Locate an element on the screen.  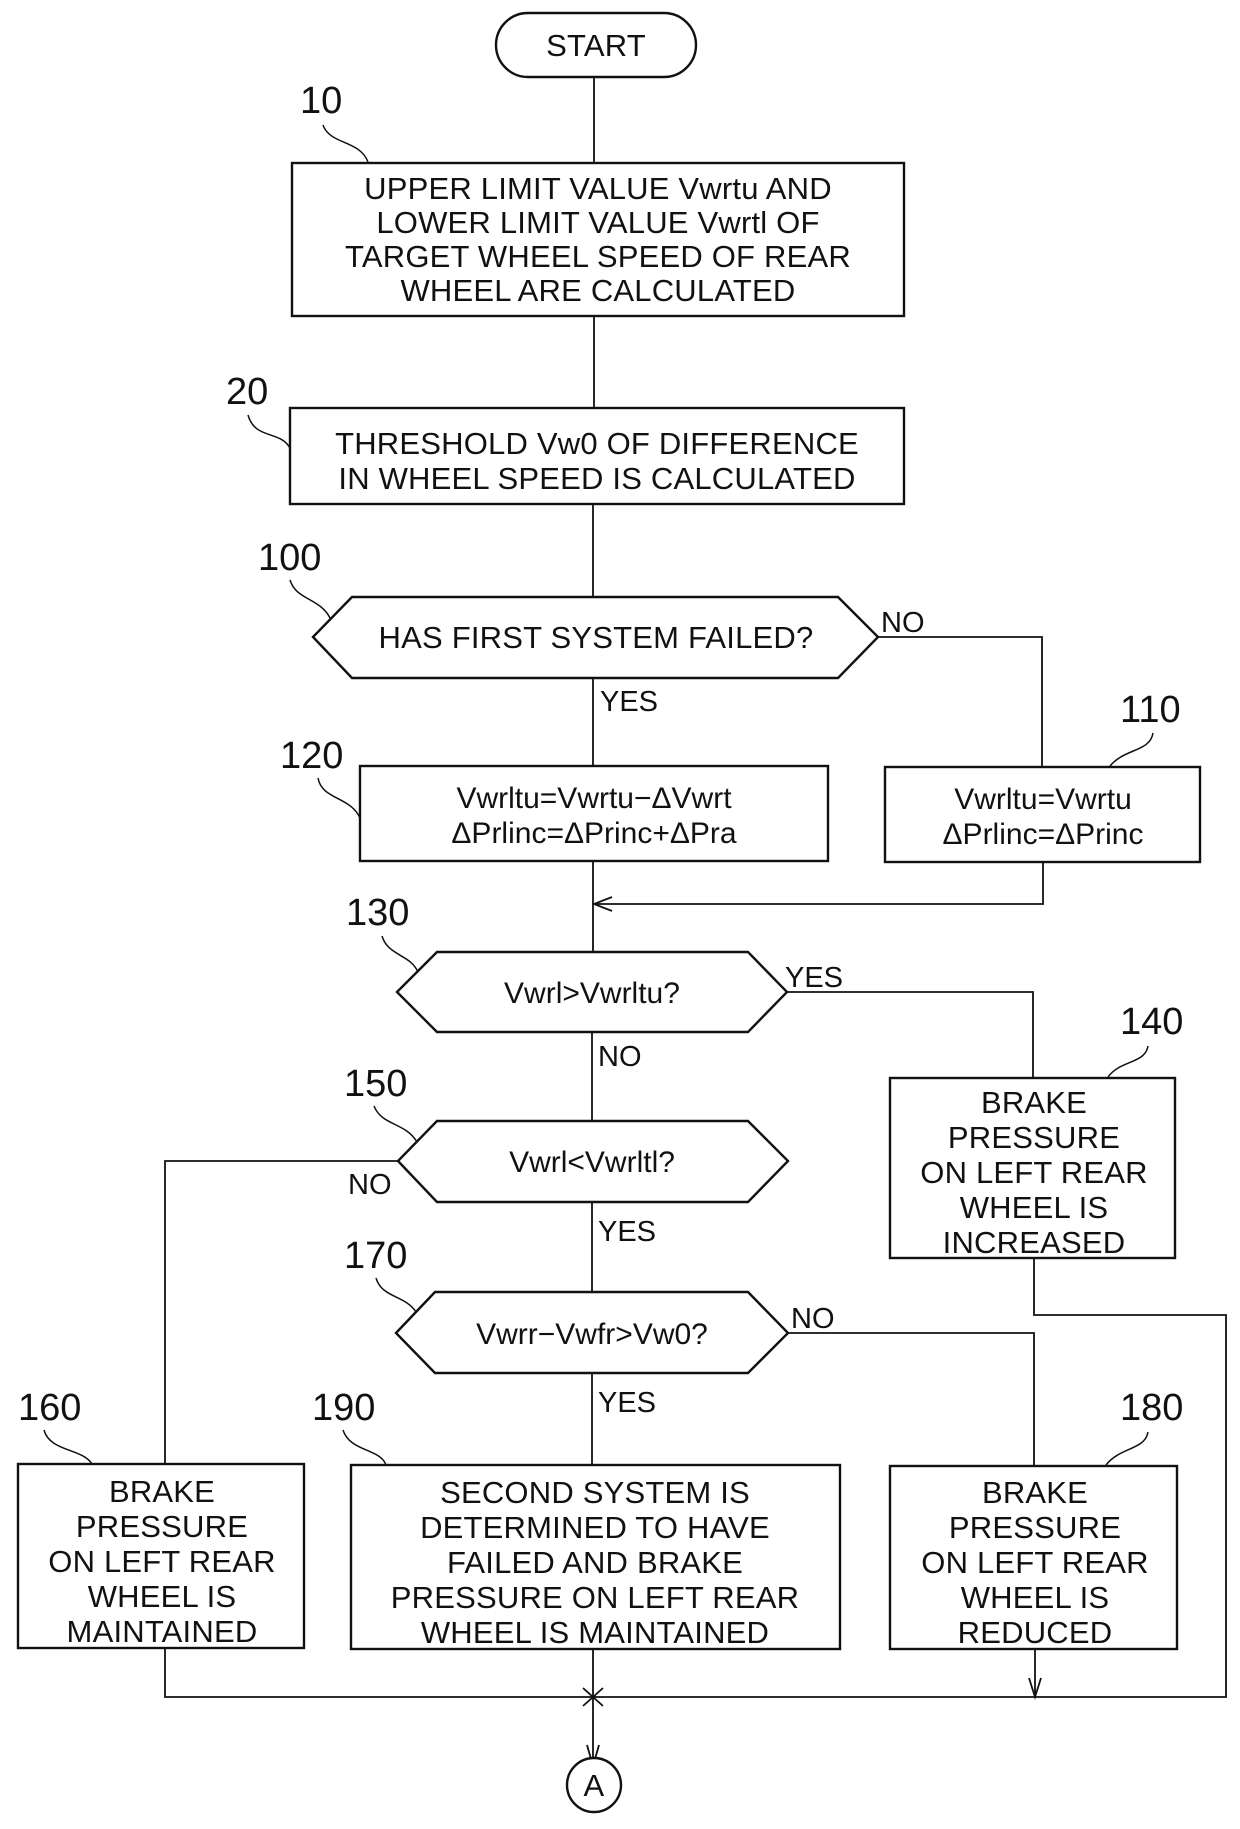
node-160-line-5: MAINTAINED is located at coordinates (162, 1631).